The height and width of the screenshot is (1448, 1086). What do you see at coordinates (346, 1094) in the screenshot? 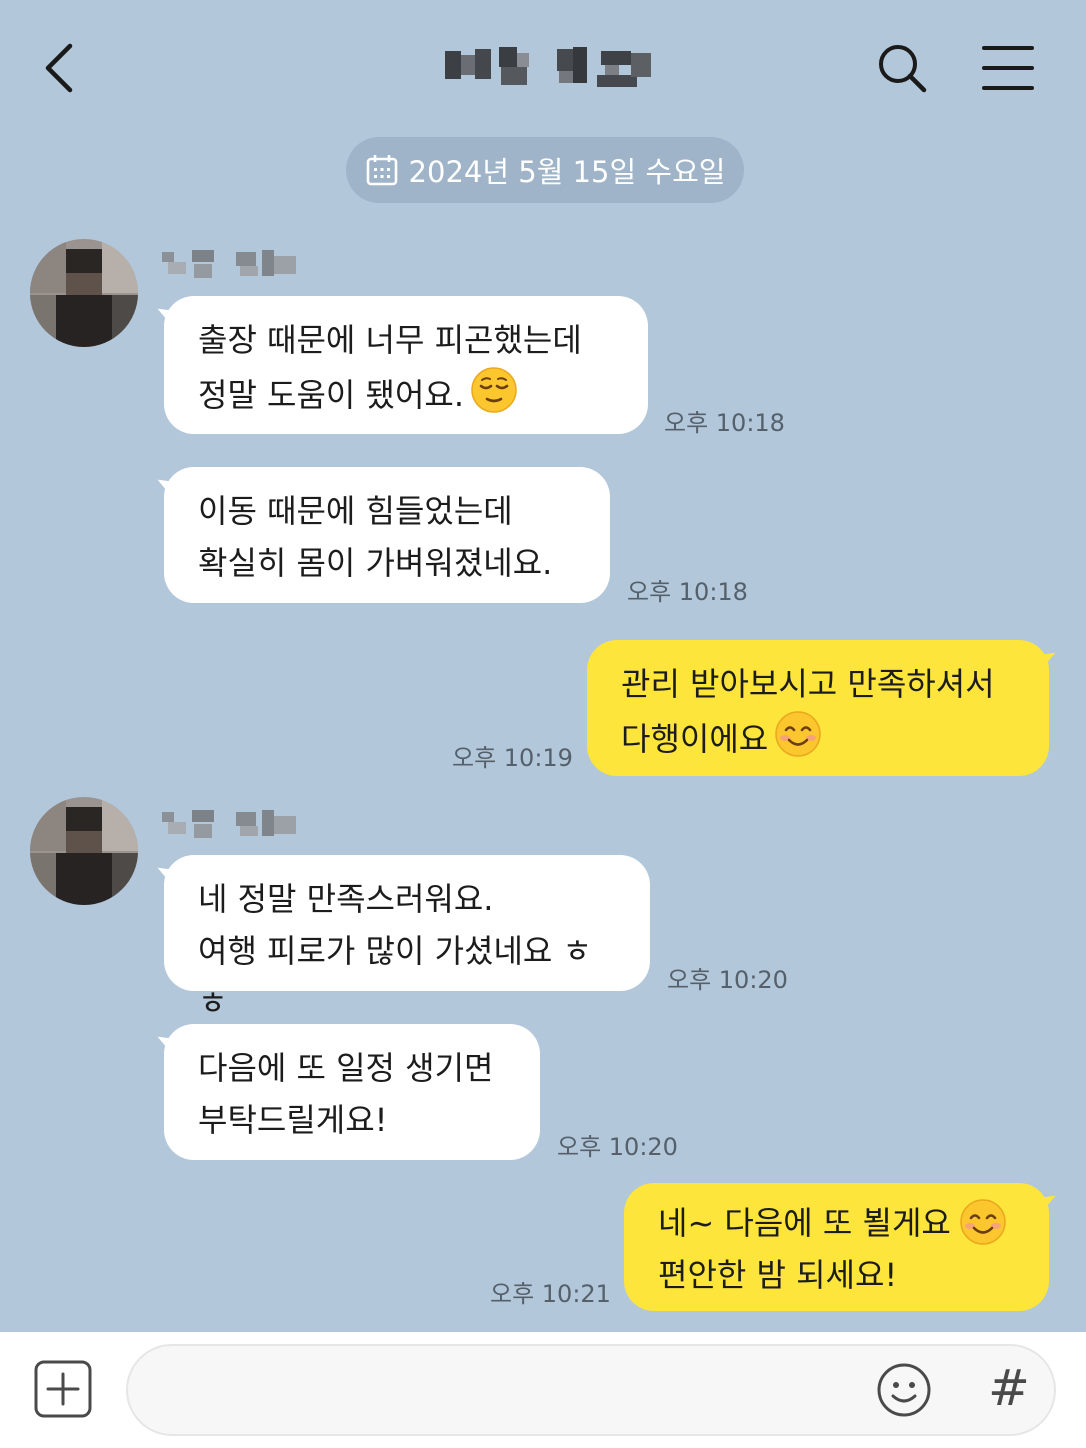
I see `message-text: 다음에 또 일정 생기면 부탁드릴게요!` at bounding box center [346, 1094].